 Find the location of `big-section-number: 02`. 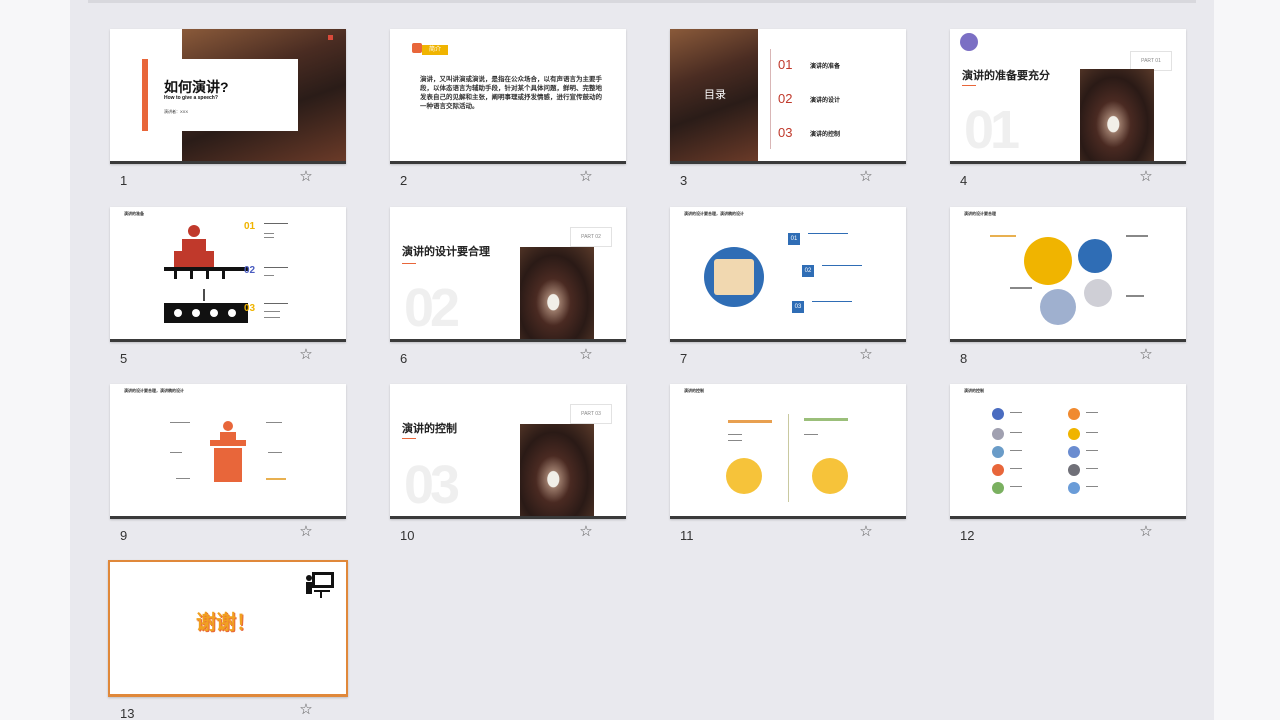

big-section-number: 02 is located at coordinates (432, 308).